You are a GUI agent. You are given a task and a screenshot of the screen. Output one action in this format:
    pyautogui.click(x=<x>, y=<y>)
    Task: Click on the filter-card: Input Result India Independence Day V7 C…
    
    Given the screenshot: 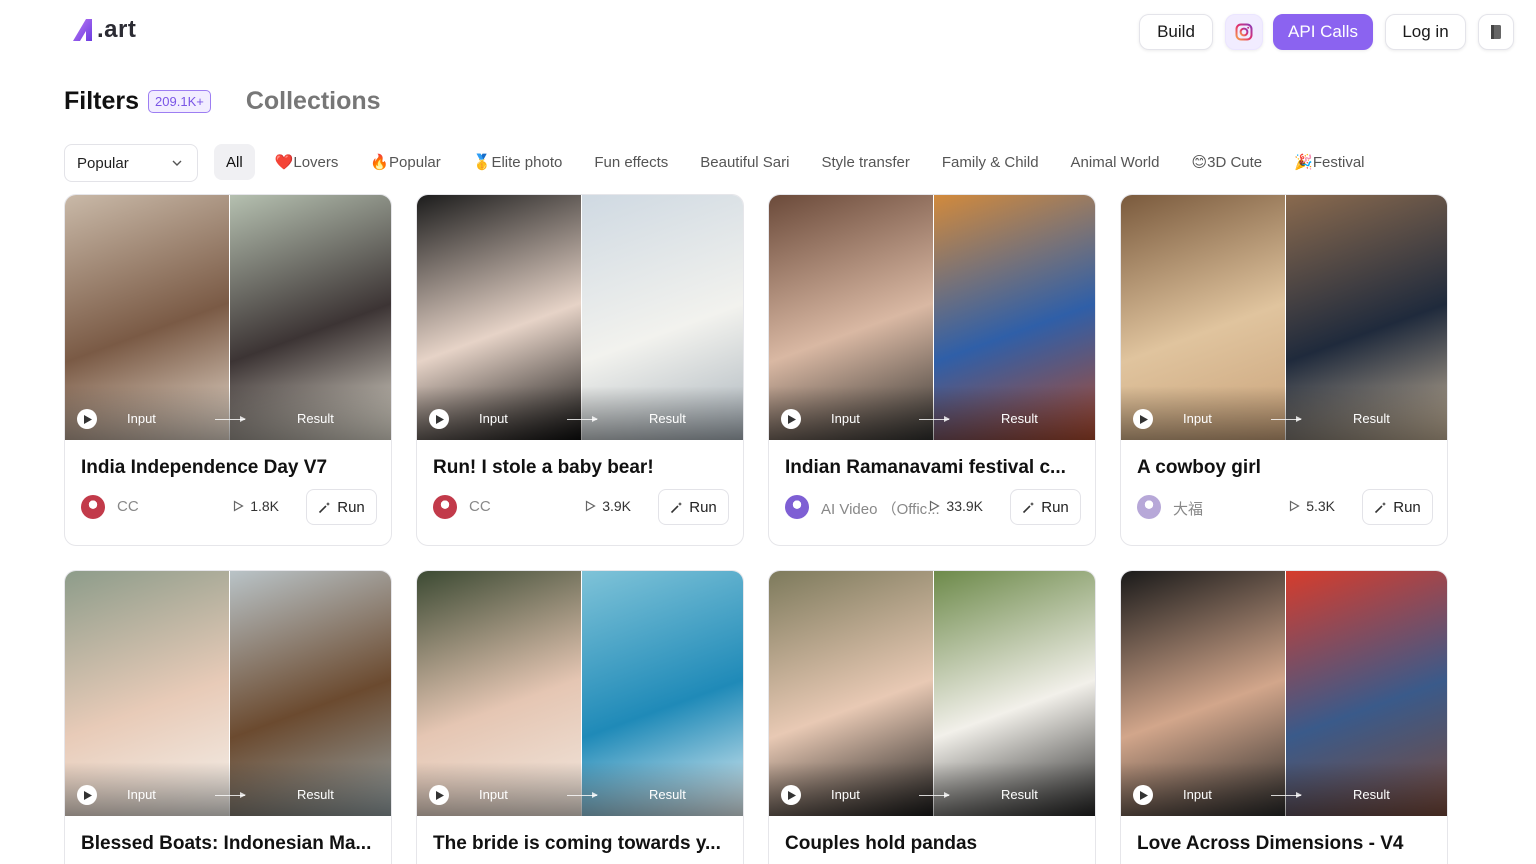 What is the action you would take?
    pyautogui.click(x=228, y=370)
    